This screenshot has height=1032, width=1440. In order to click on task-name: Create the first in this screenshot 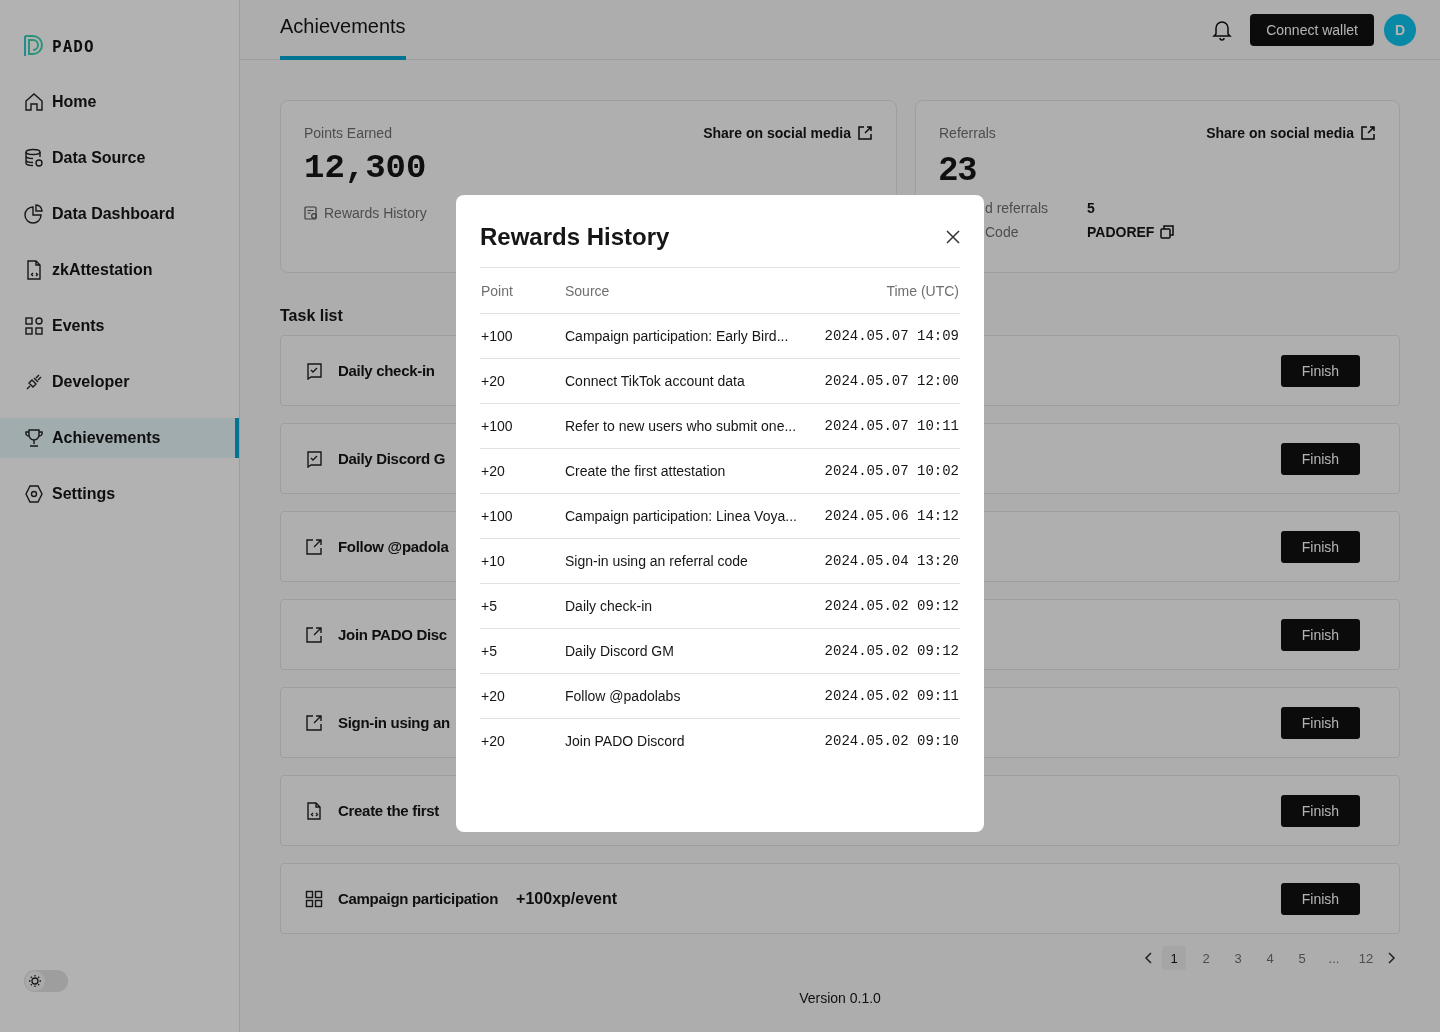, I will do `click(389, 810)`.